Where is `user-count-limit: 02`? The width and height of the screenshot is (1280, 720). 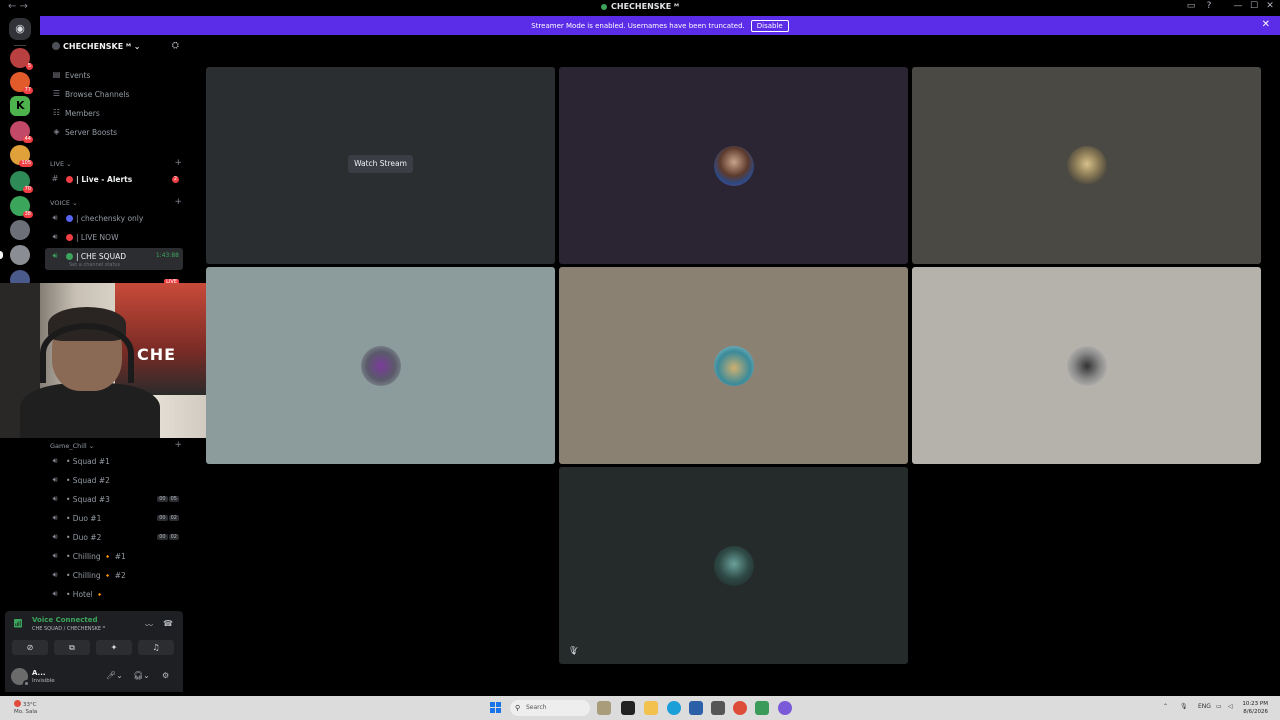 user-count-limit: 02 is located at coordinates (173, 518).